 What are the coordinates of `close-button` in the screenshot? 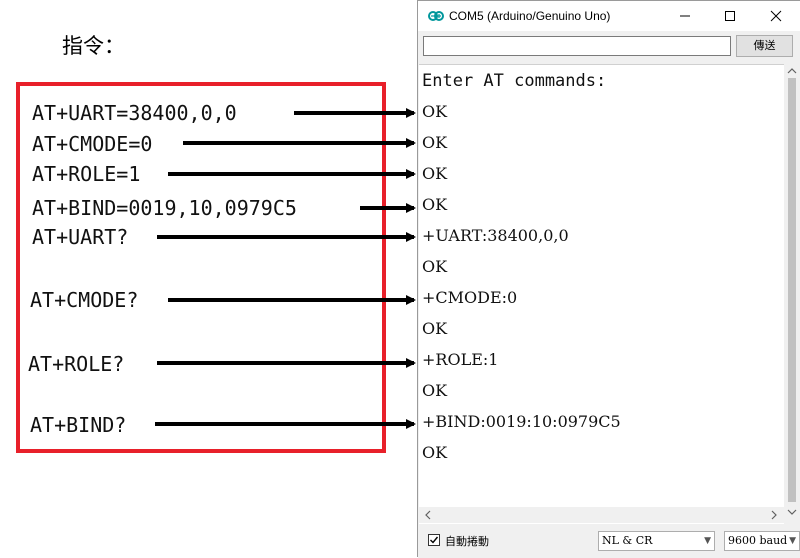 It's located at (776, 16).